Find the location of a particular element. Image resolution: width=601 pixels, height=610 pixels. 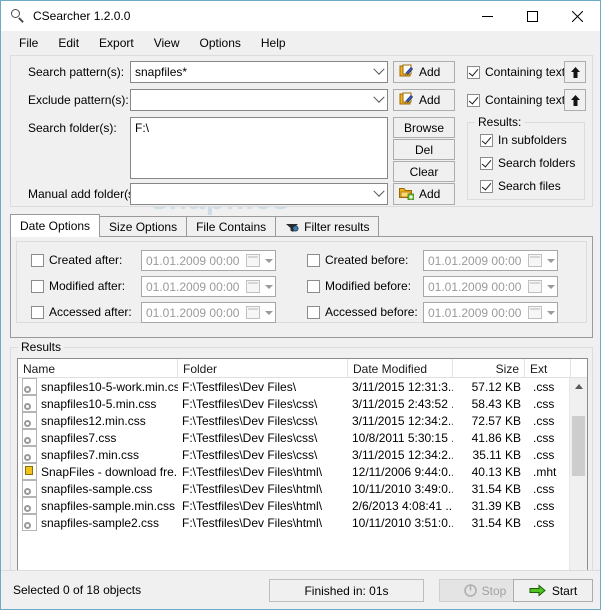

tab-size-options-label: Size Options is located at coordinates (143, 227).